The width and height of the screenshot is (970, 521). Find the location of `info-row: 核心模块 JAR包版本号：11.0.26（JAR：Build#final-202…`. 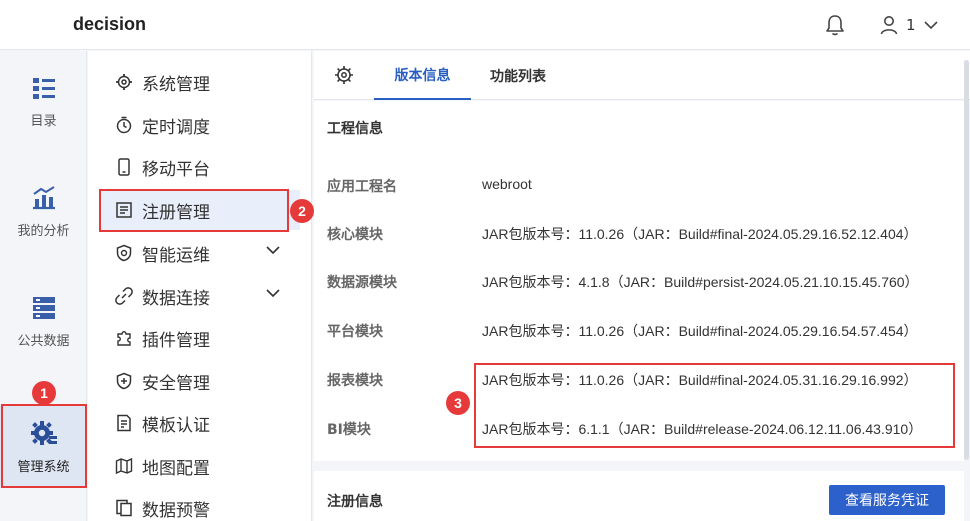

info-row: 核心模块 JAR包版本号：11.0.26（JAR：Build#final-202… is located at coordinates (639, 234).